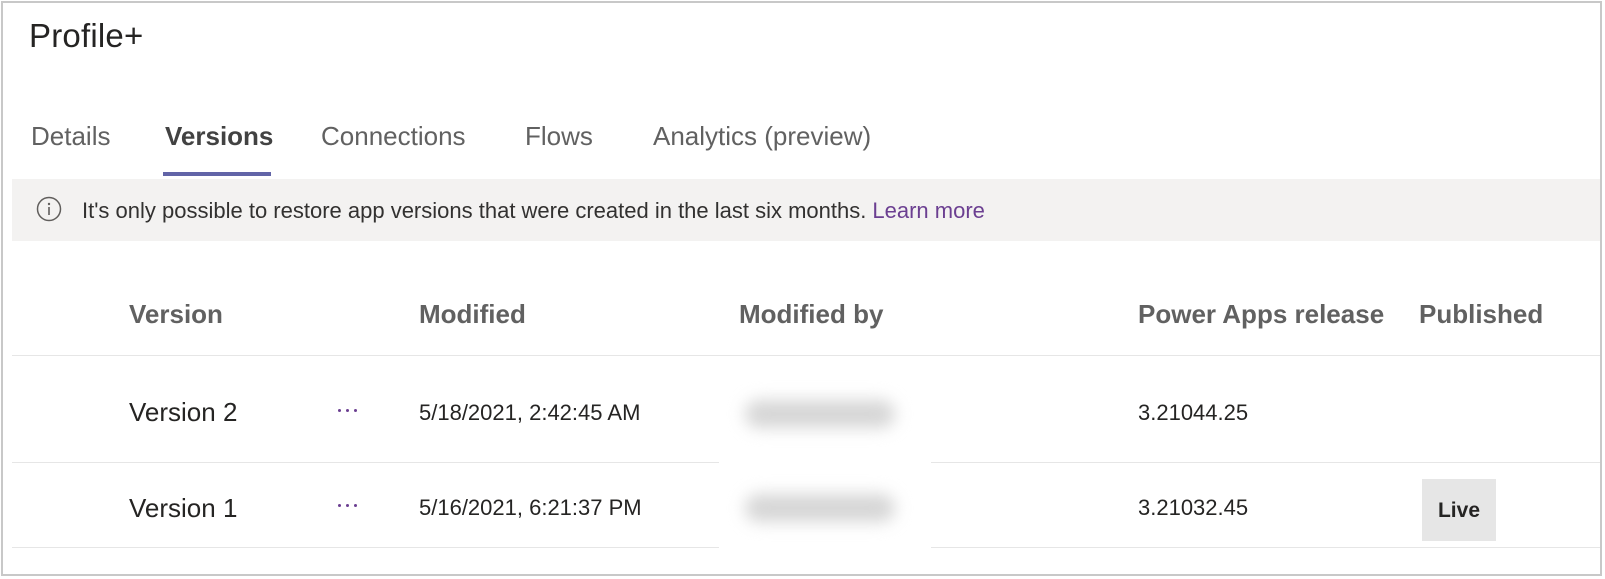 This screenshot has width=1605, height=579. I want to click on redacted-modified-by, so click(825, 468).